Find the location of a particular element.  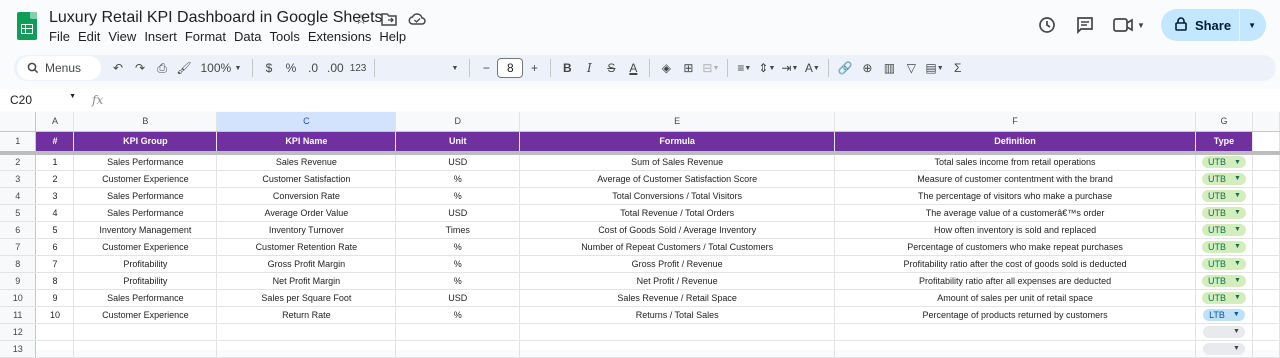

font-family-select: ▼ is located at coordinates (422, 68).